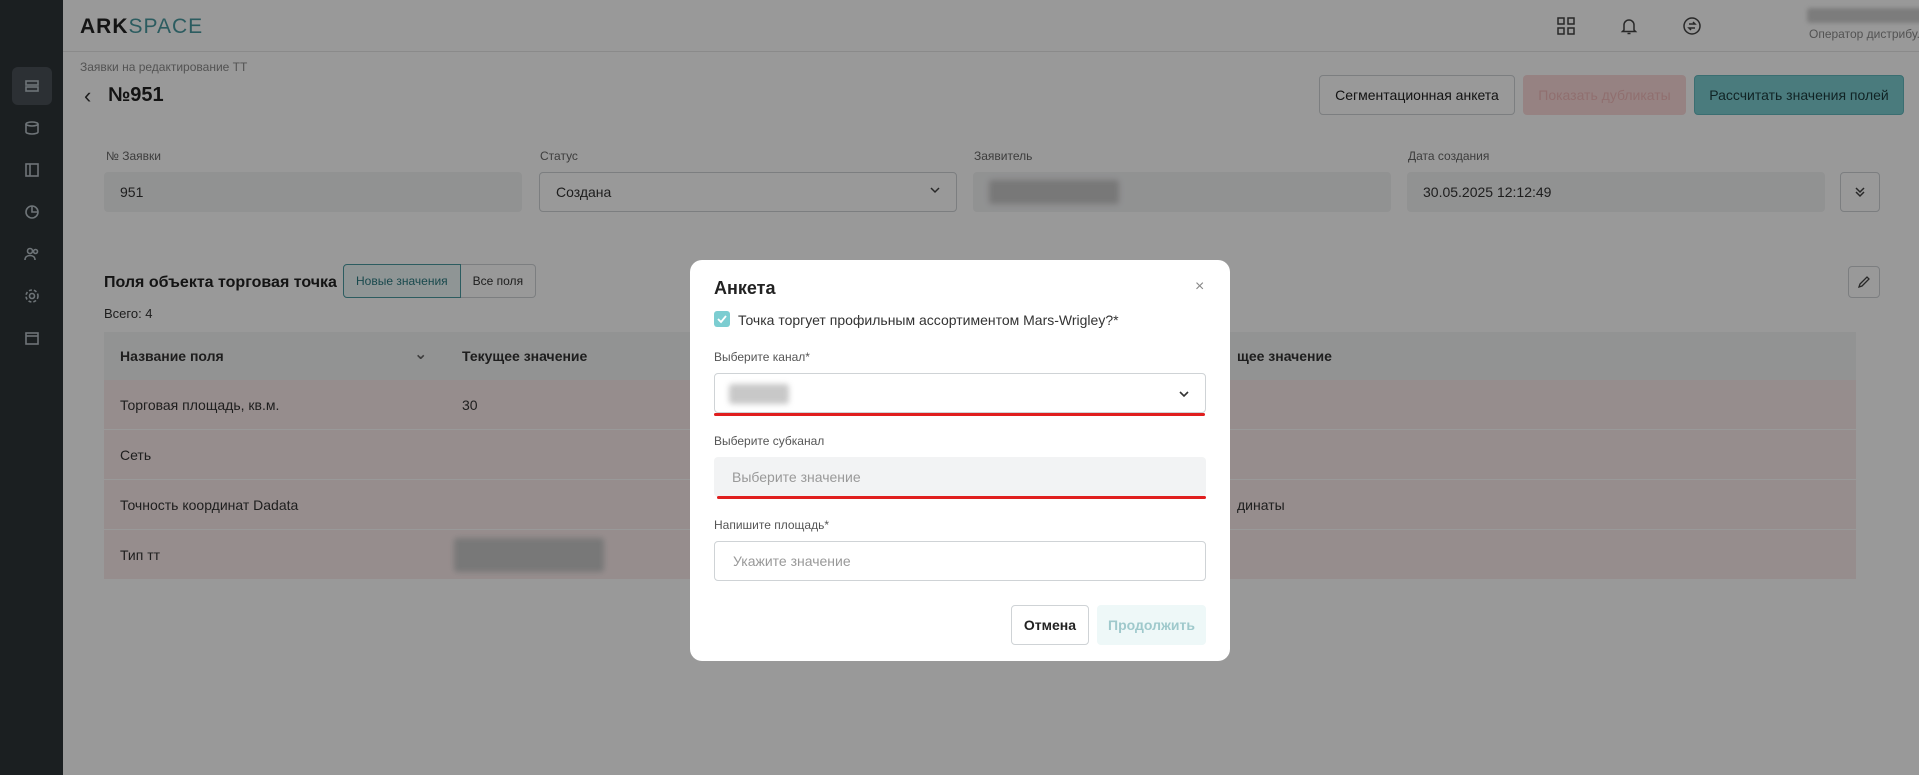 This screenshot has height=775, width=1919. I want to click on continue-button: Продолжить, so click(1151, 625).